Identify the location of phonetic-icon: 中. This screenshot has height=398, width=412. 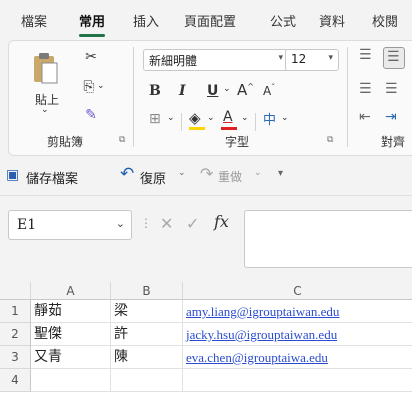
(269, 118).